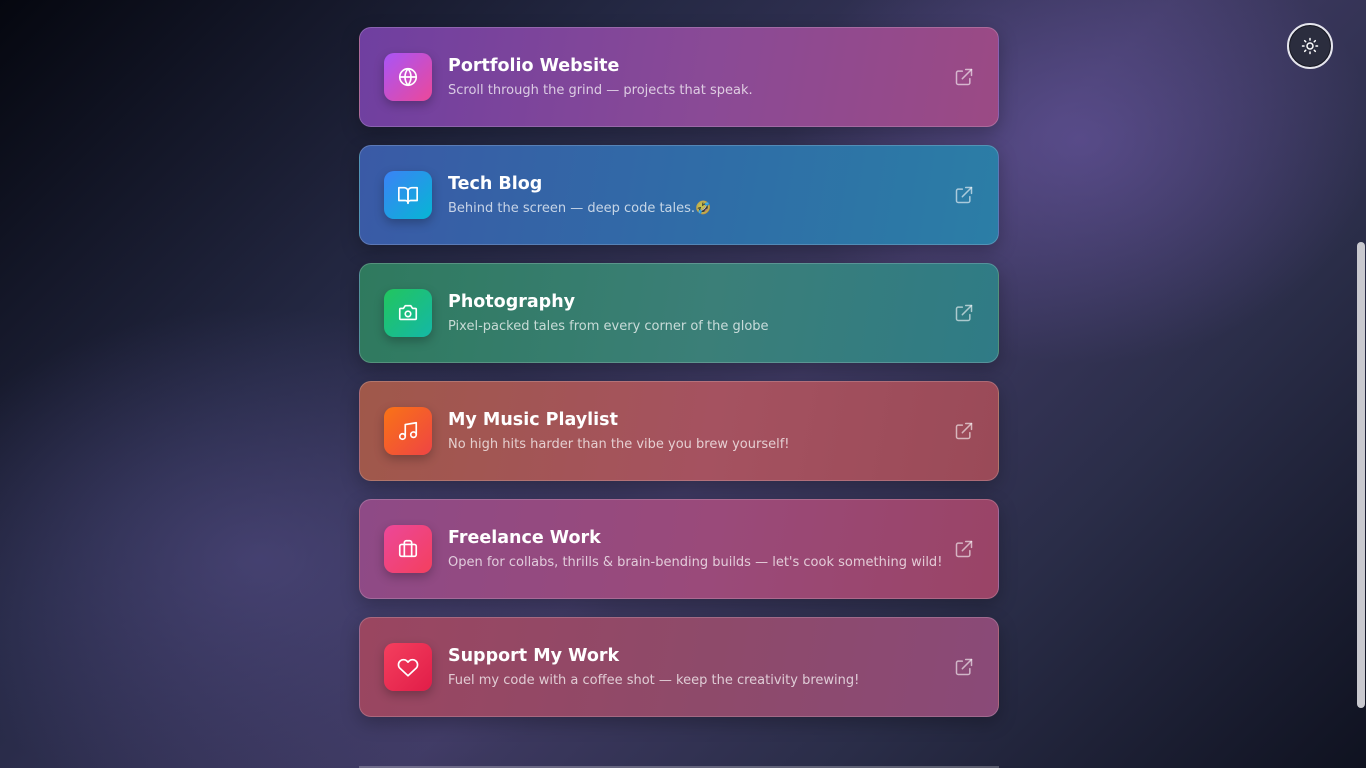 The image size is (1366, 768). What do you see at coordinates (408, 667) in the screenshot?
I see `heart-icon` at bounding box center [408, 667].